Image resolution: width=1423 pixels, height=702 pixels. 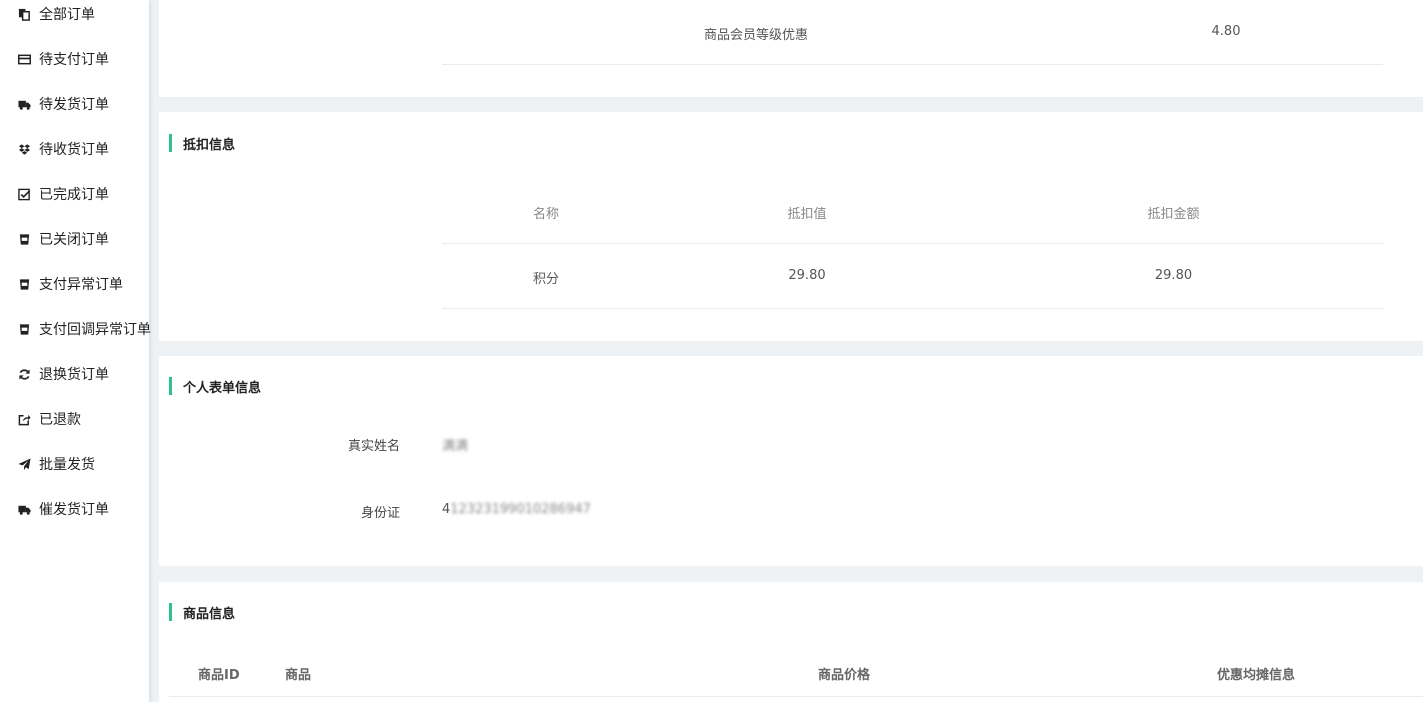 I want to click on sidebar-item-label: 支付回调异常订单, so click(x=95, y=330).